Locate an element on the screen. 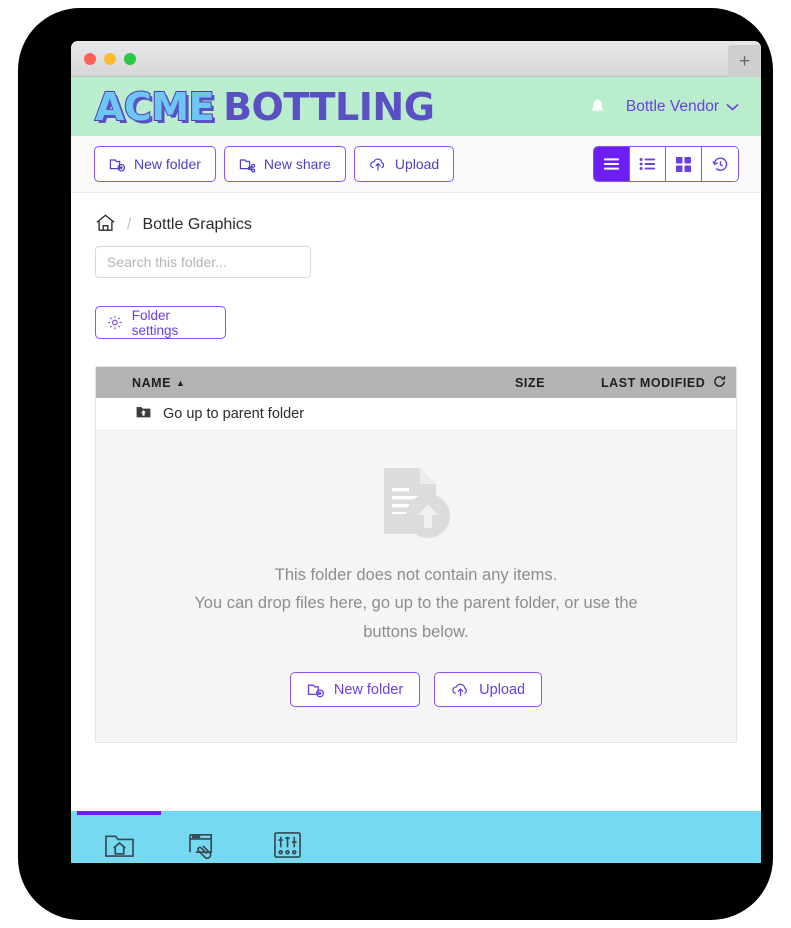 This screenshot has height=928, width=791. toolbar: New folder New share Upload is located at coordinates (416, 164).